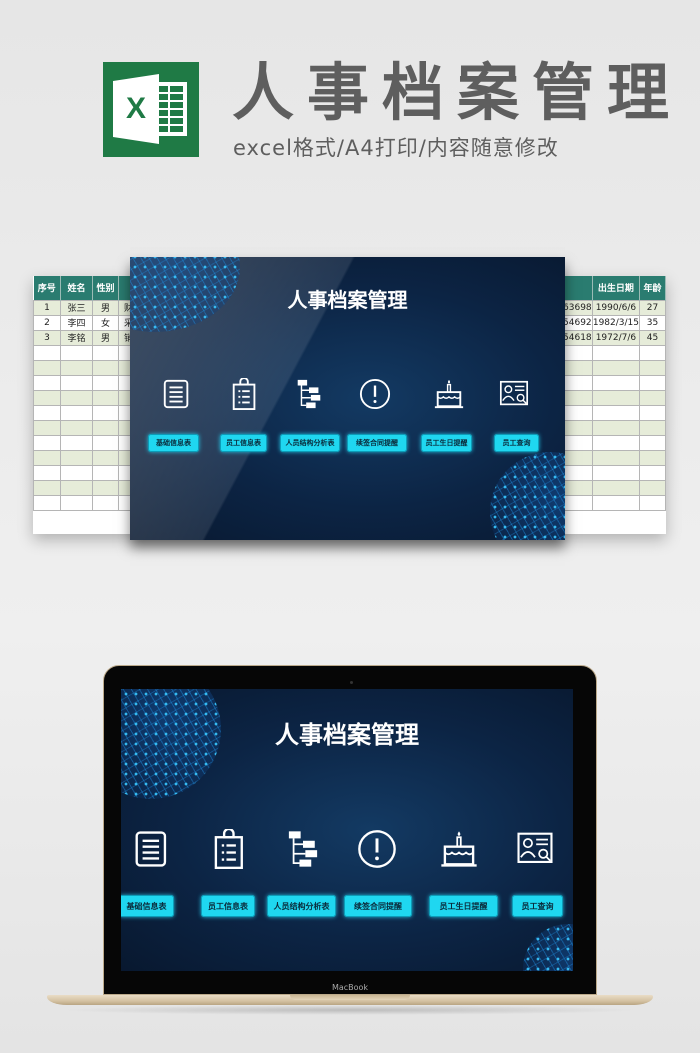  I want to click on right-cell: 54618, so click(577, 337).